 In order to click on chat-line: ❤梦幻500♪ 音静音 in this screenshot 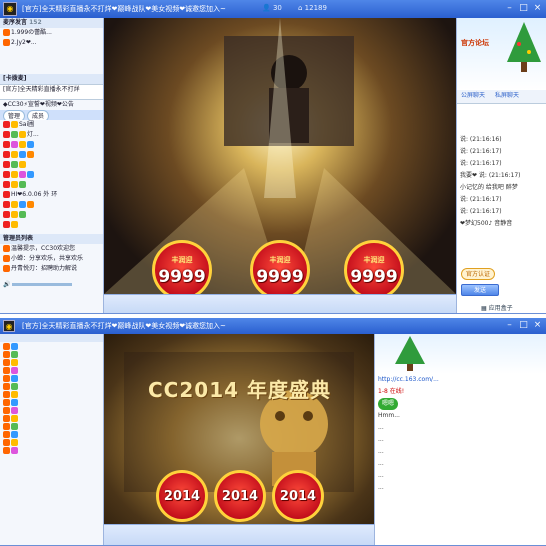, I will do `click(486, 223)`.